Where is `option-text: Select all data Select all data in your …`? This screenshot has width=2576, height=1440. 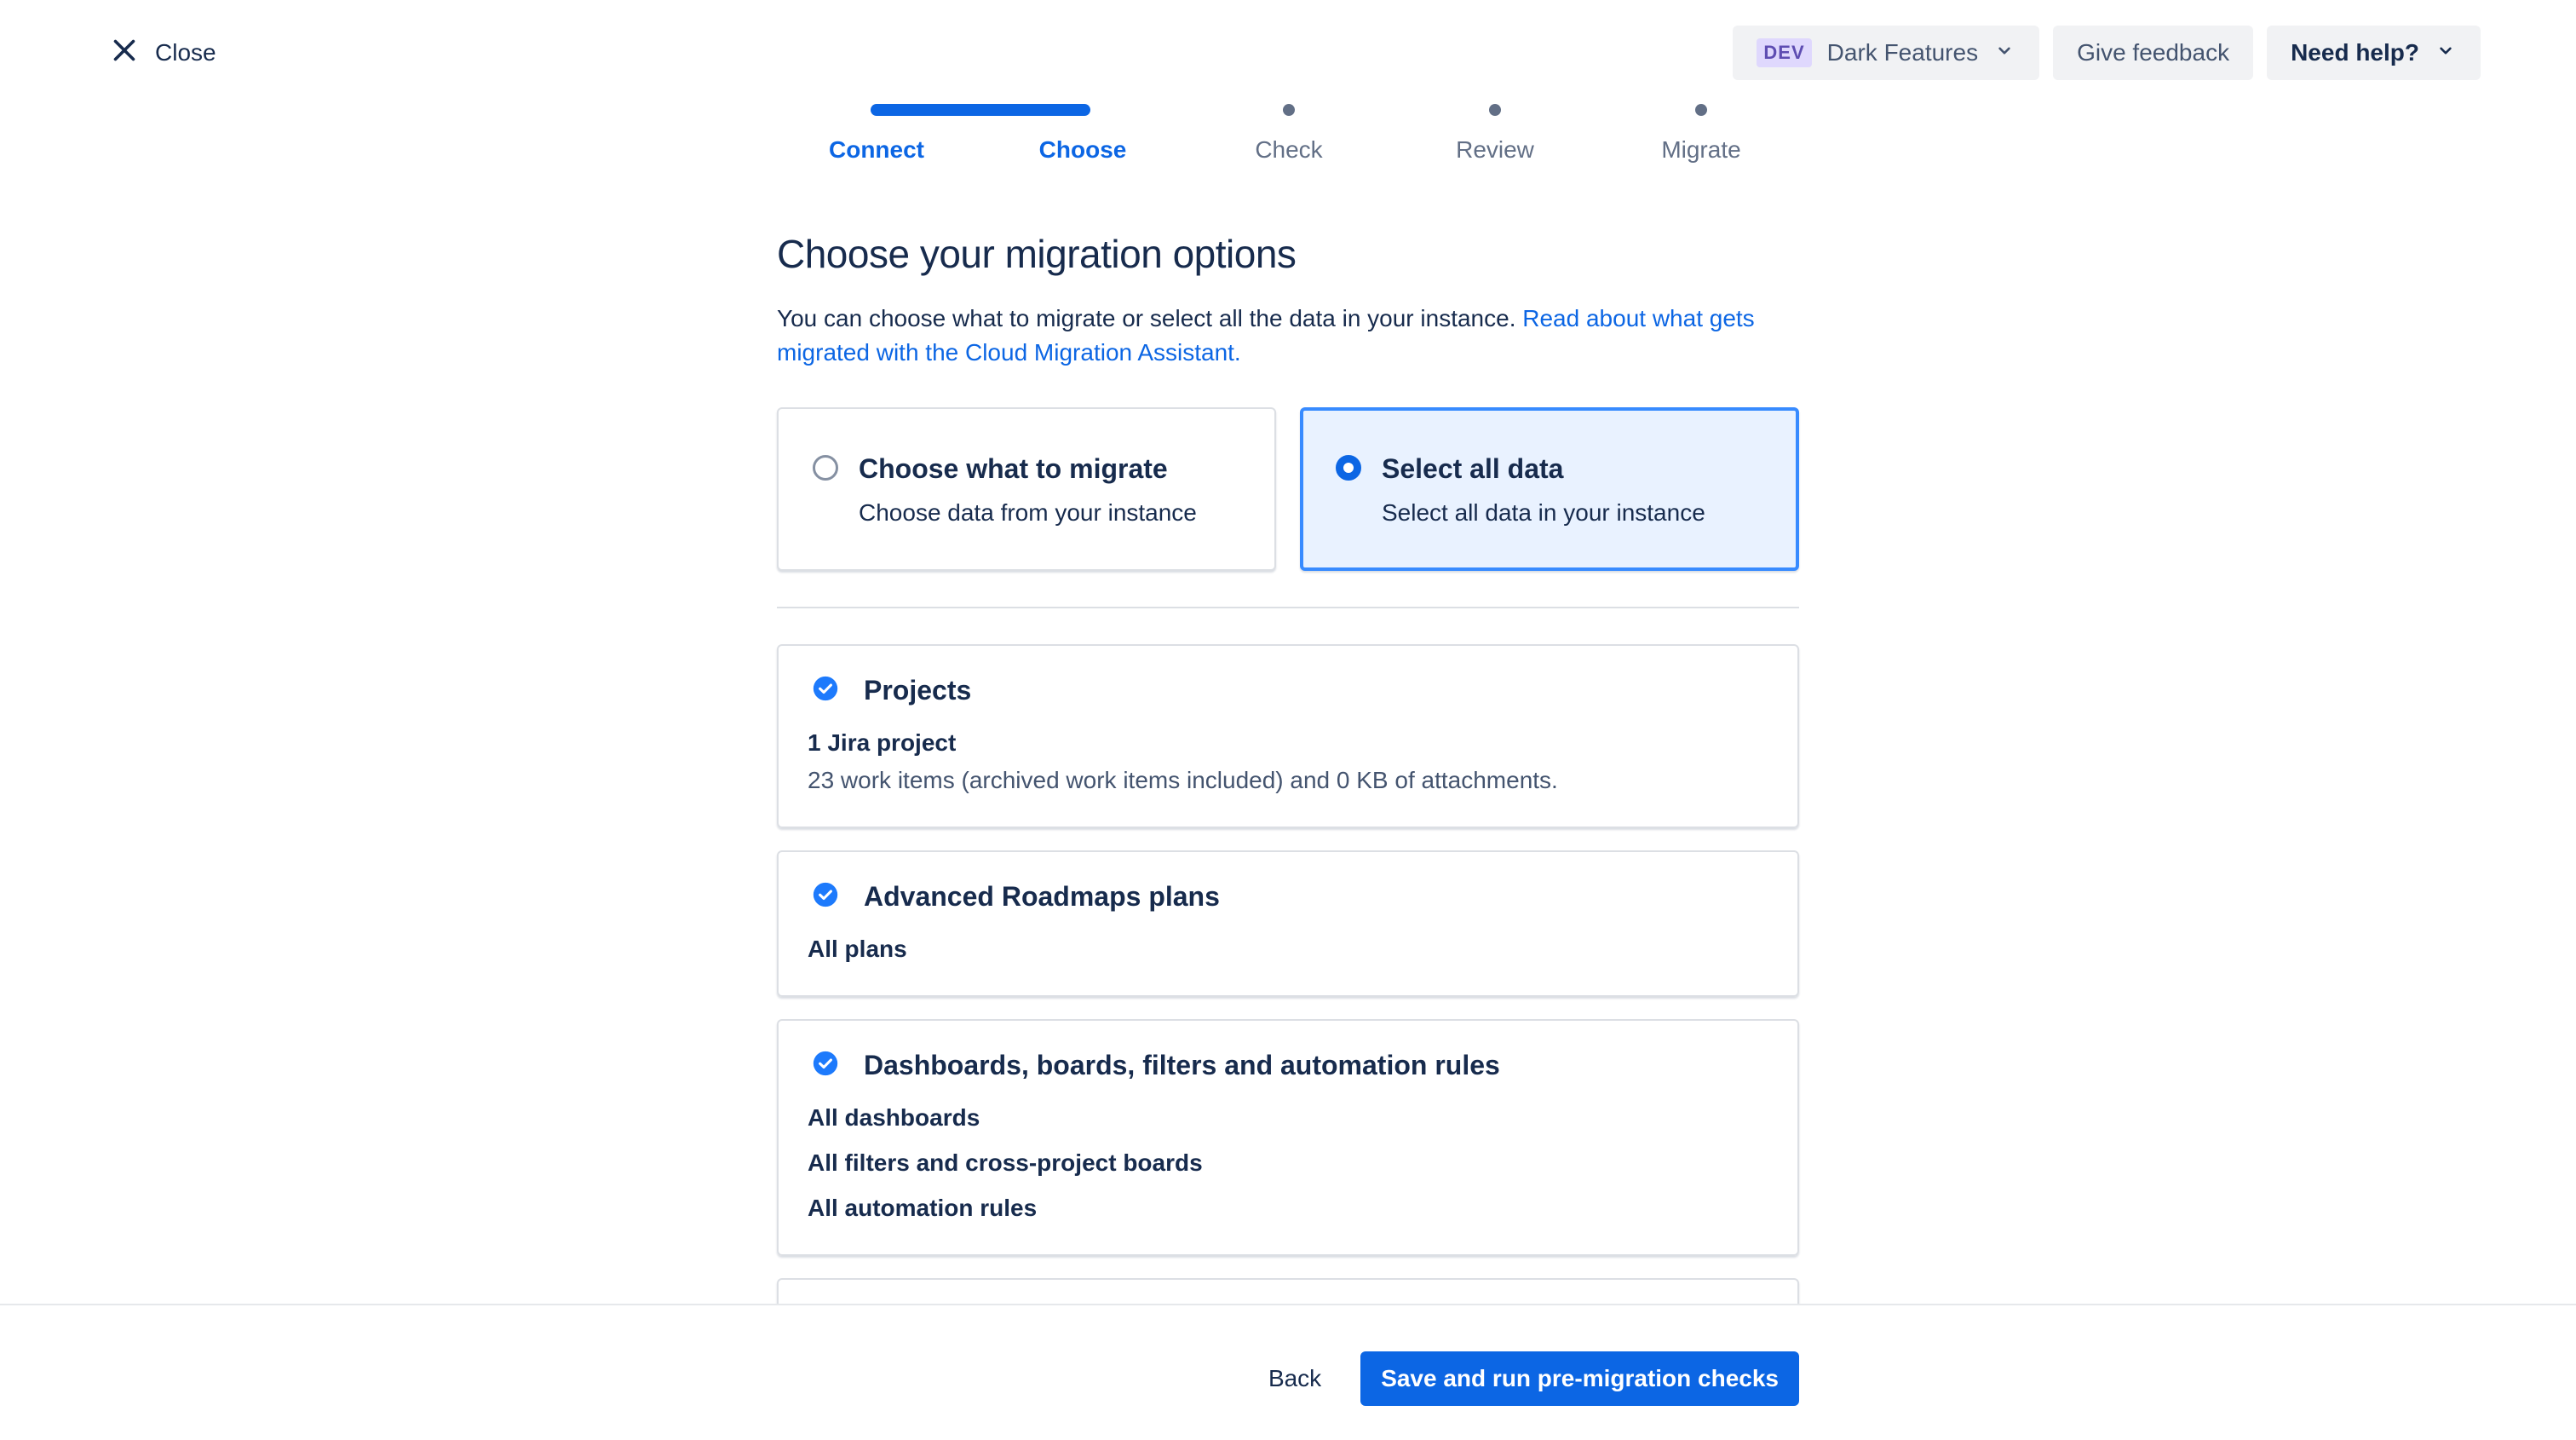 option-text: Select all data Select all data in your … is located at coordinates (1543, 508).